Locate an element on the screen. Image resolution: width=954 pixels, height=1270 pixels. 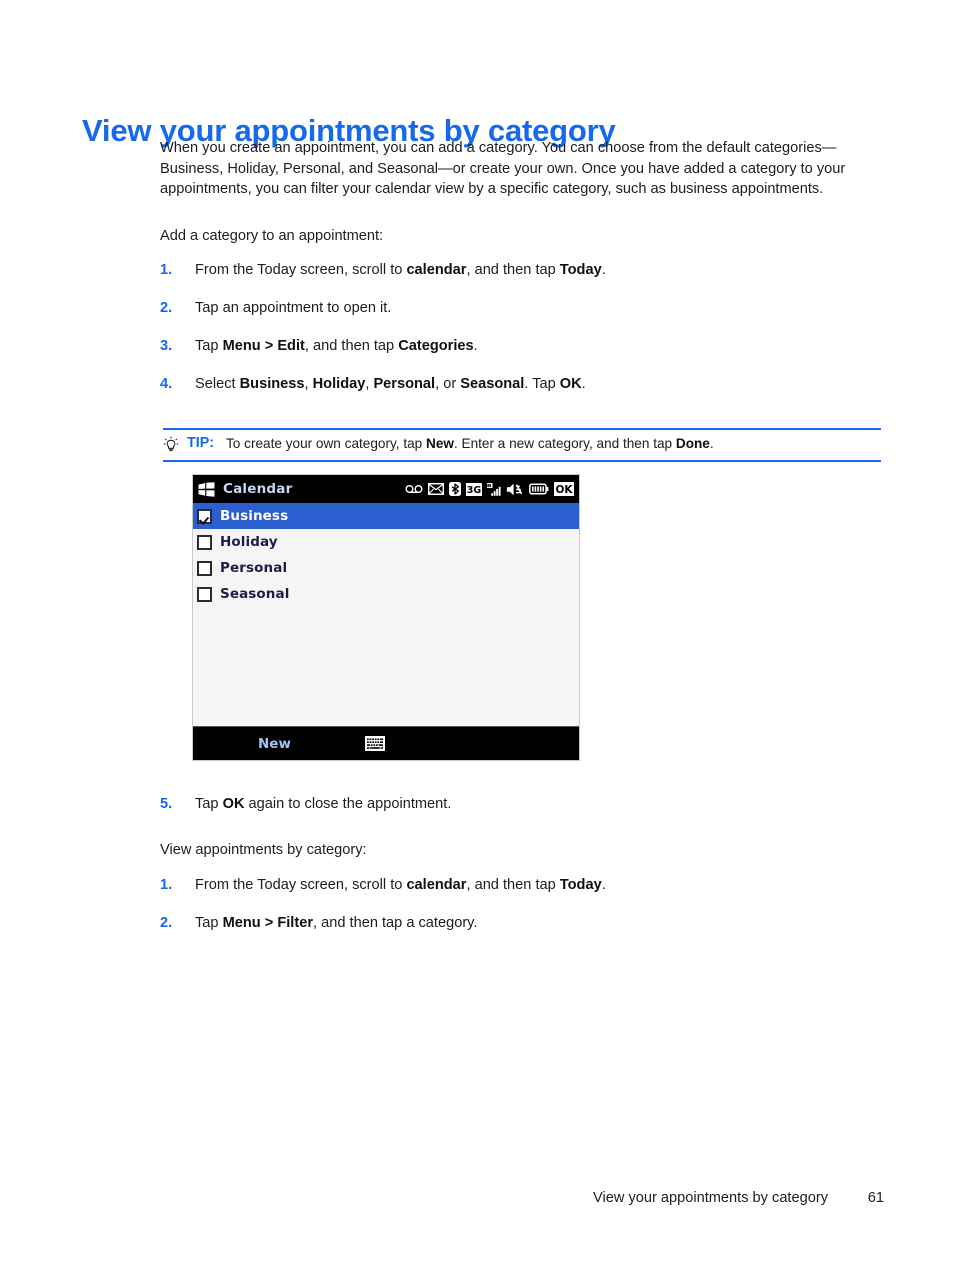
category-label: Business is located at coordinates (254, 516).